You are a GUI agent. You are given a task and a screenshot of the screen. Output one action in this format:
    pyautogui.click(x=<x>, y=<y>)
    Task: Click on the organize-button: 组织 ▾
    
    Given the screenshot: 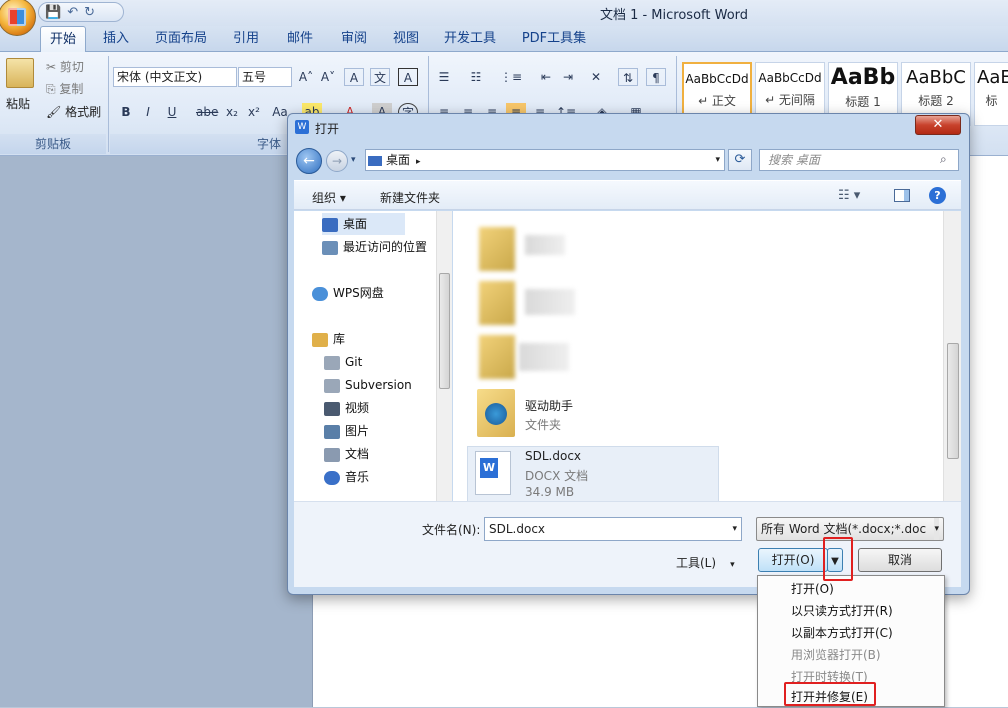 What is the action you would take?
    pyautogui.click(x=329, y=197)
    